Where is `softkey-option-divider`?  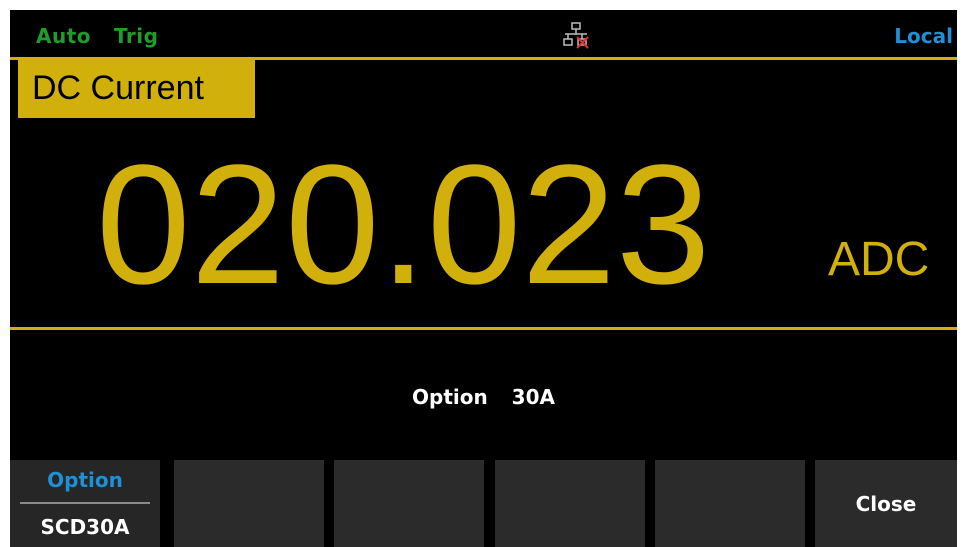 softkey-option-divider is located at coordinates (85, 503).